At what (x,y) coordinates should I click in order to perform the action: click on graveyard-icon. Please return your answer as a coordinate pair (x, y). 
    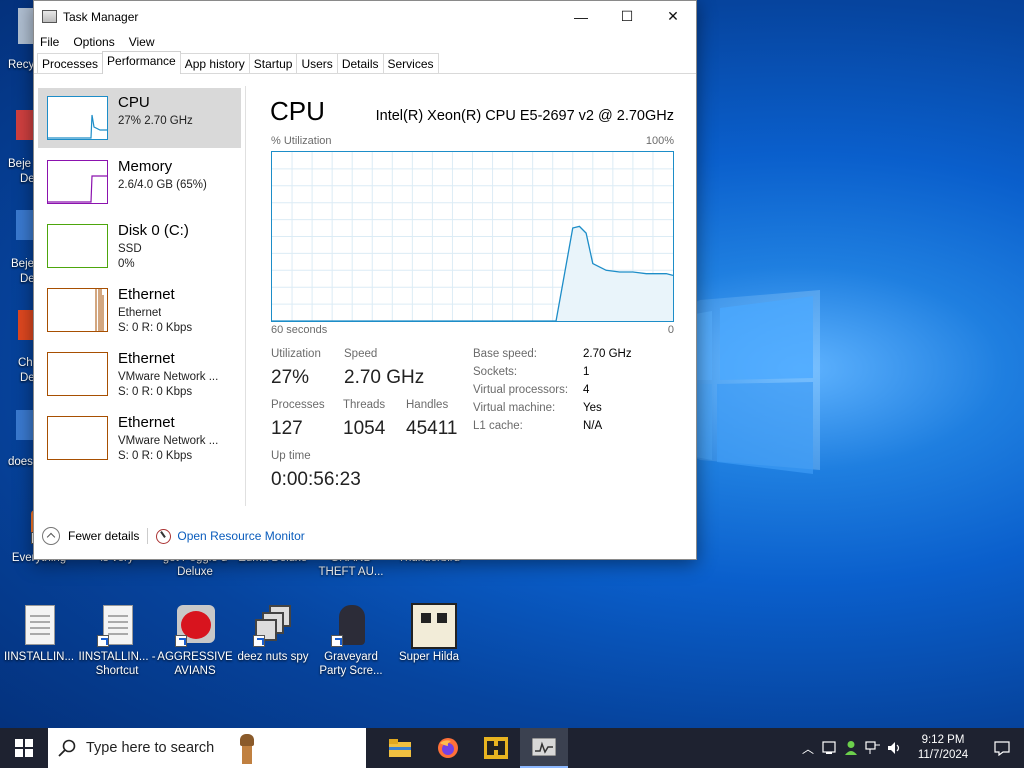
    Looking at the image, I should click on (351, 625).